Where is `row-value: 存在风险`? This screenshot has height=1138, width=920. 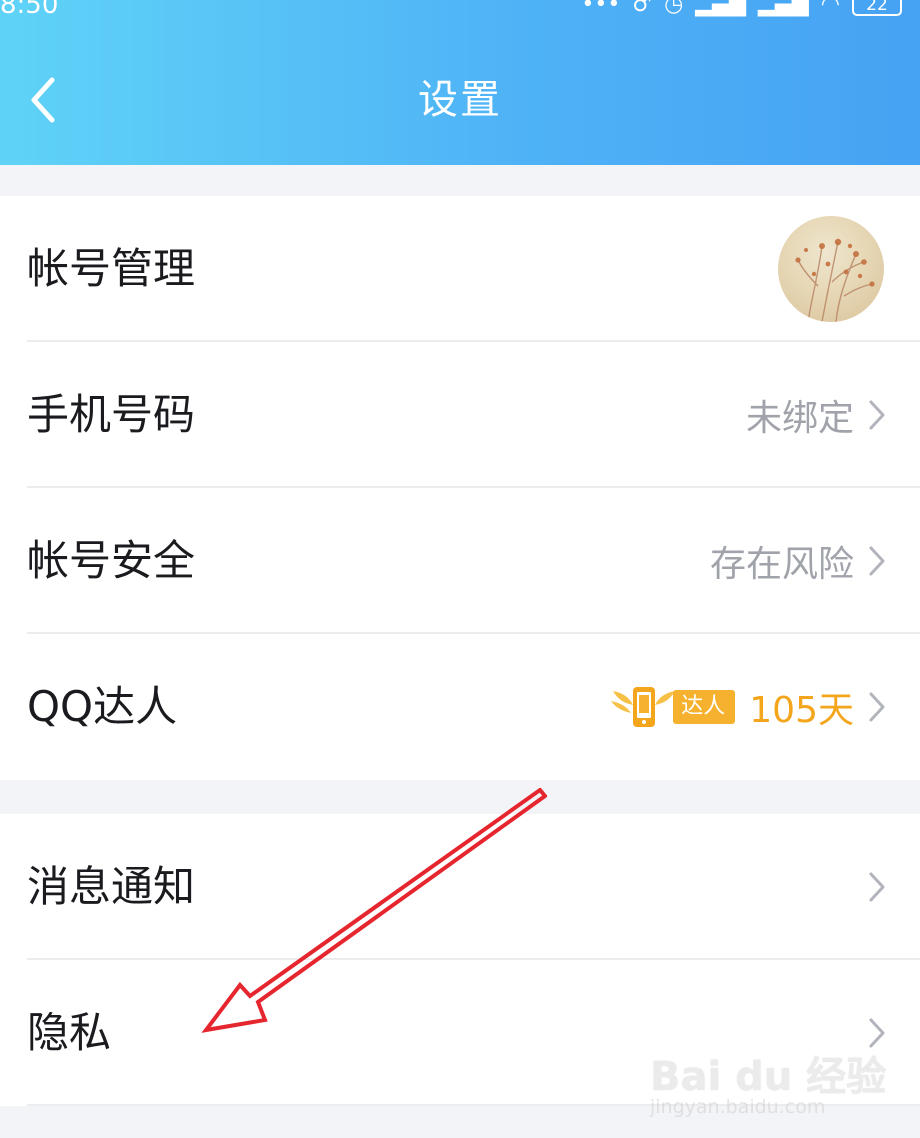
row-value: 存在风险 is located at coordinates (781, 564).